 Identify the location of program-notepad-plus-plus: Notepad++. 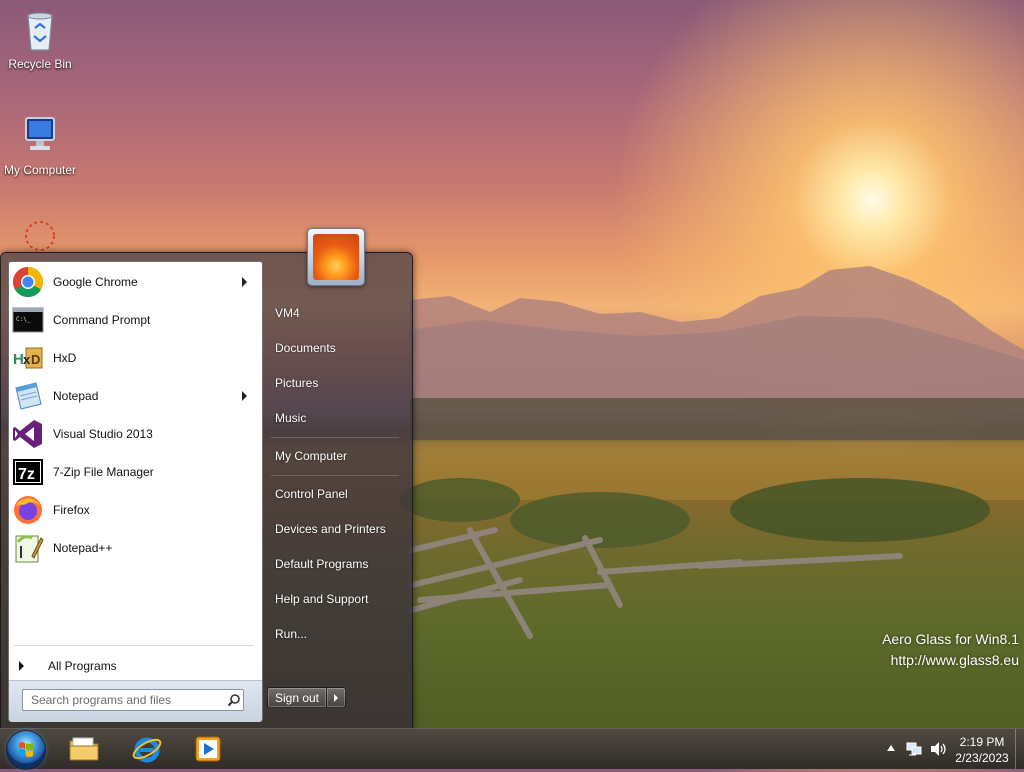
(135, 548).